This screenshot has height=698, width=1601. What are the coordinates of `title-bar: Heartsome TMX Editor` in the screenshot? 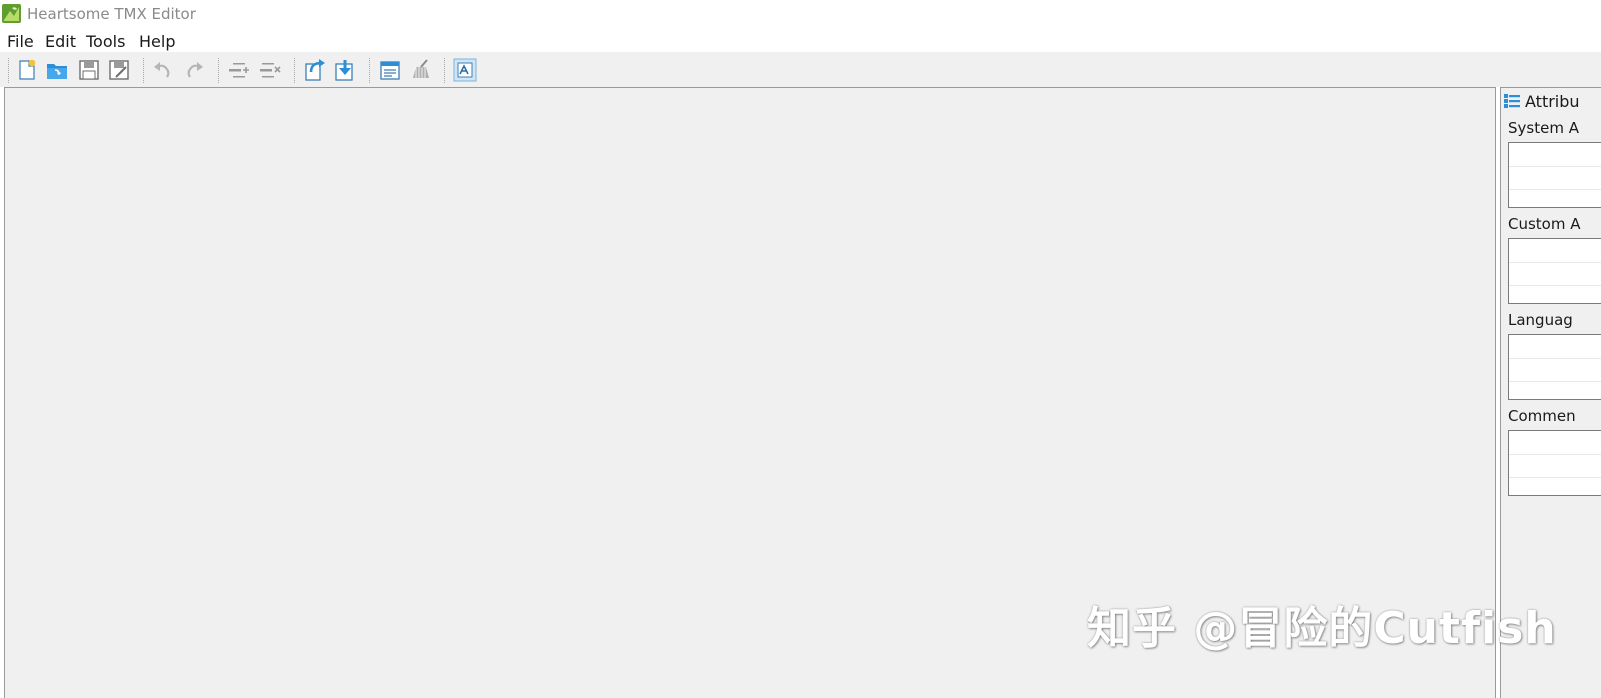 It's located at (800, 13).